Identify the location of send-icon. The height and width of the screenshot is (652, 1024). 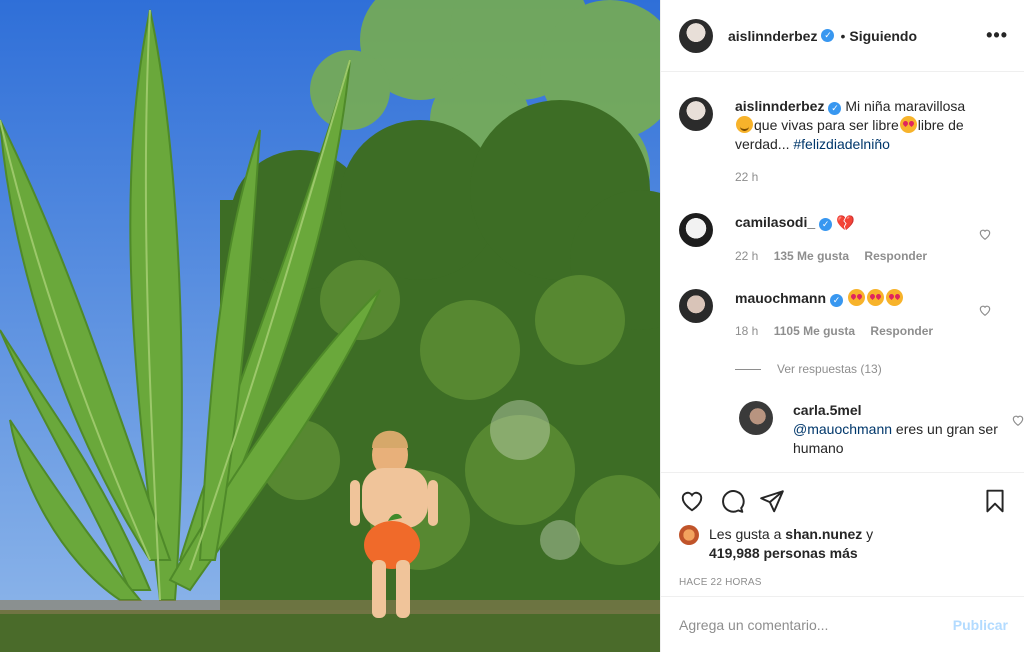
(772, 501).